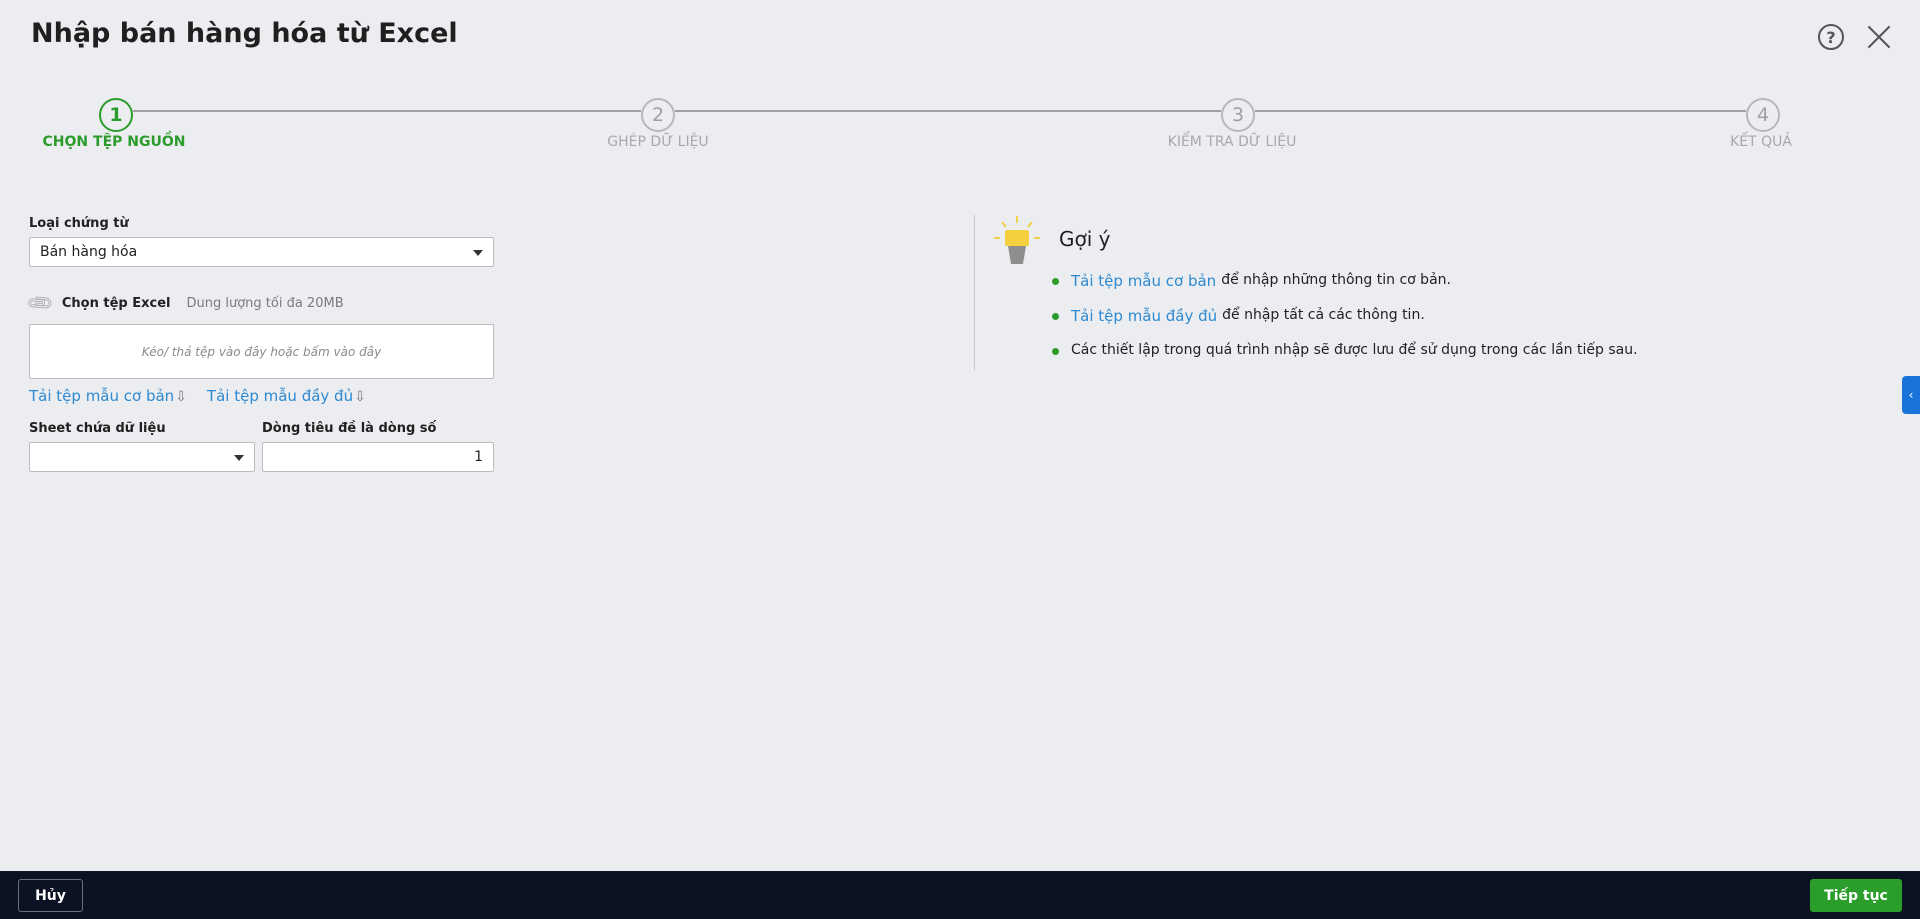  What do you see at coordinates (244, 33) in the screenshot?
I see `dialog-title: Nhập bán hàng hóa từ Excel` at bounding box center [244, 33].